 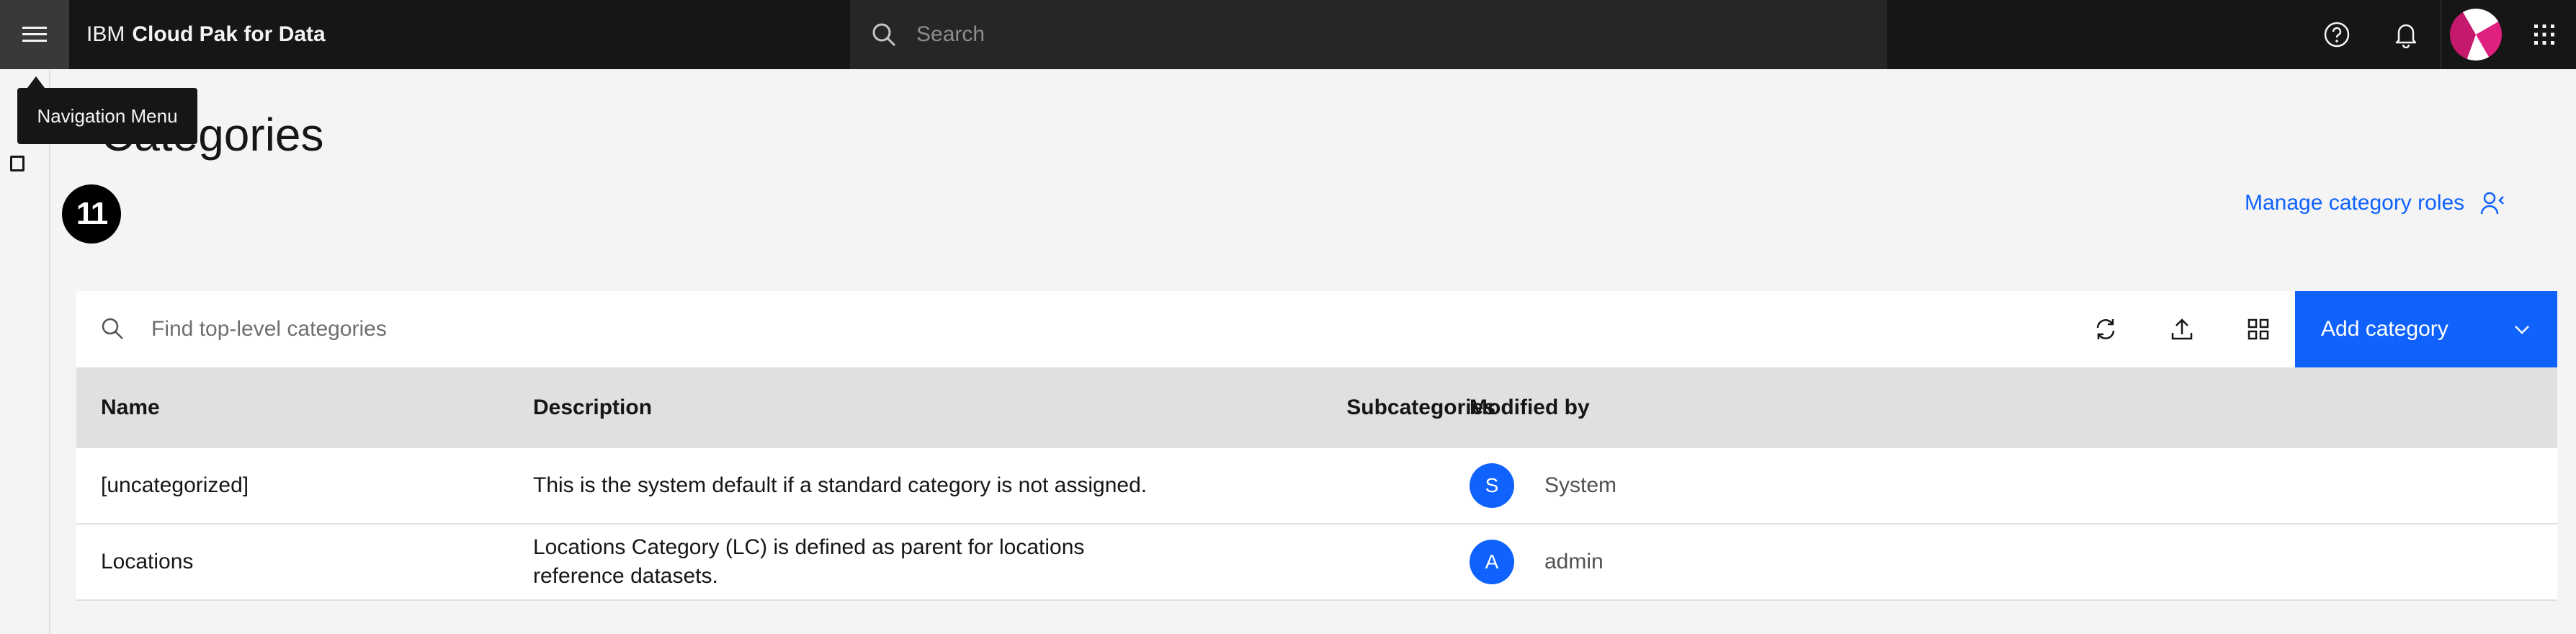 What do you see at coordinates (229, 34) in the screenshot?
I see `brand-name: Cloud Pak for Data` at bounding box center [229, 34].